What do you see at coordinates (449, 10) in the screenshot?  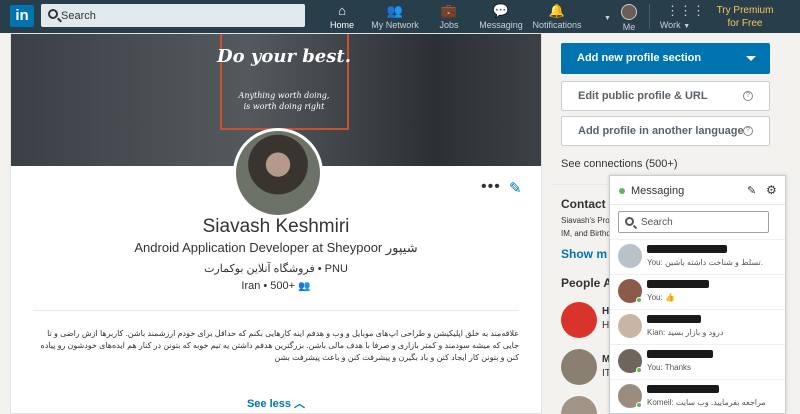 I see `jobs-icon: 💼` at bounding box center [449, 10].